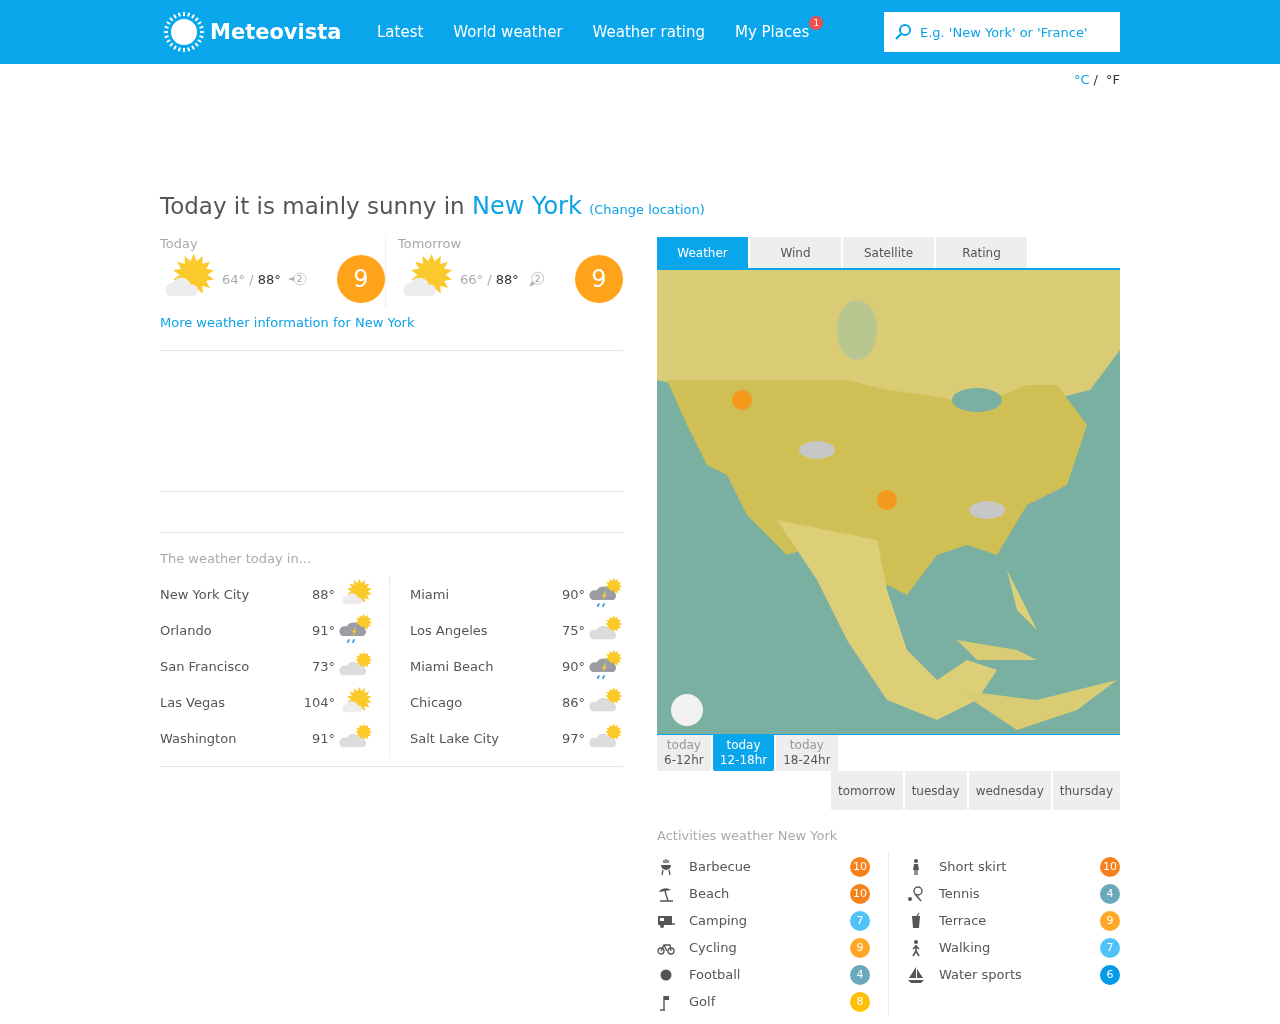  I want to click on search-icon, so click(903, 32).